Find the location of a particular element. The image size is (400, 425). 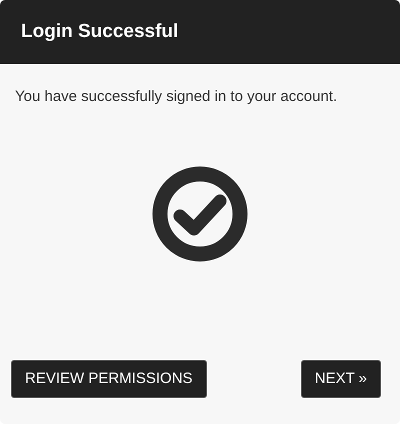

review-permissions-button: REVIEW PERMISSIONS is located at coordinates (109, 379).